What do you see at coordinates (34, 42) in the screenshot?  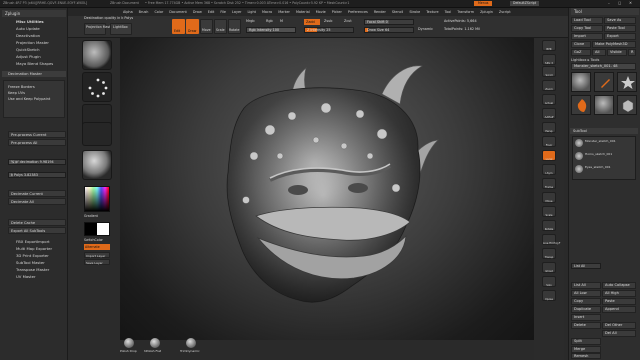 I see `zplugin-item: Projection Master` at bounding box center [34, 42].